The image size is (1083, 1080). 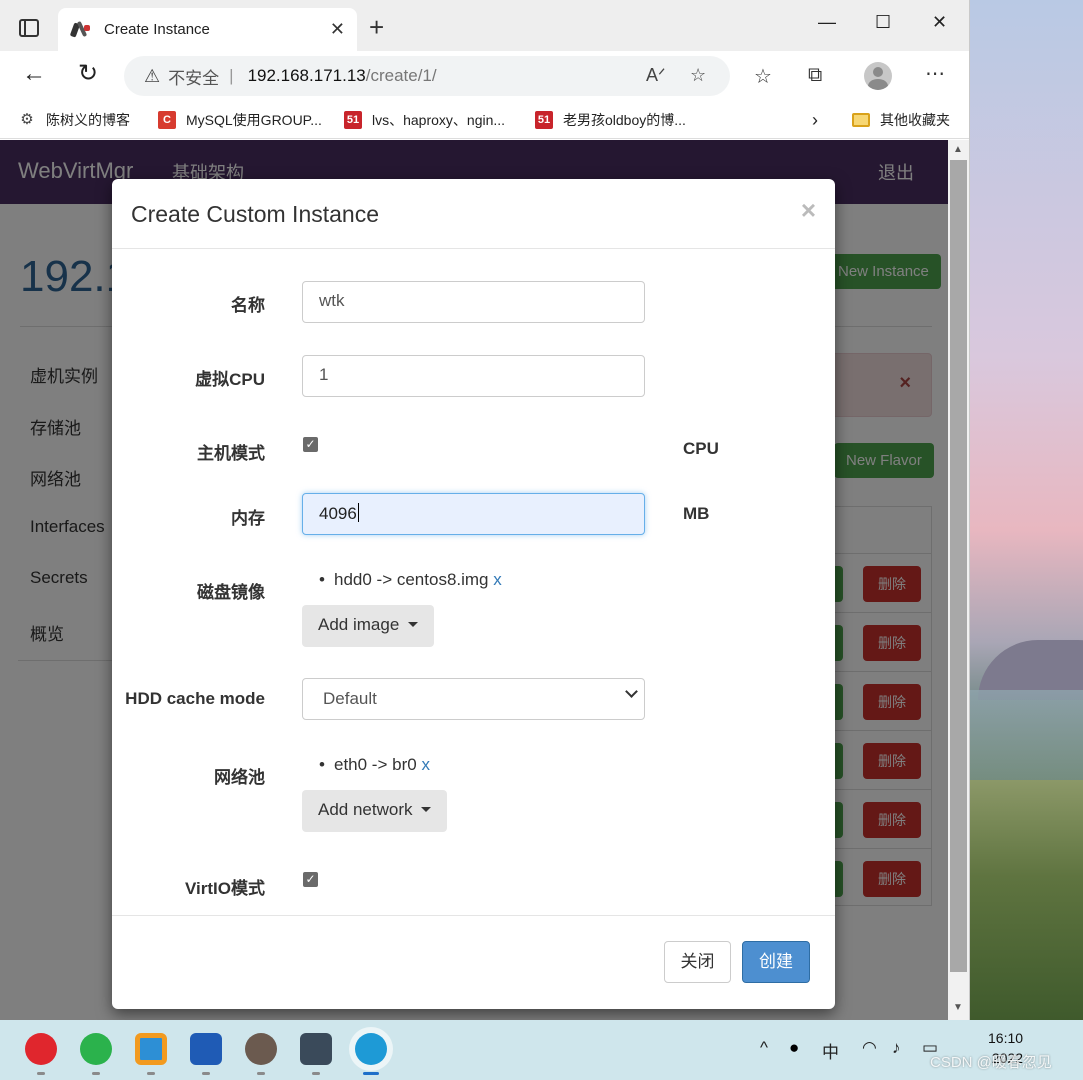 I want to click on bookmarks-overflow-icon: ›, so click(x=815, y=120).